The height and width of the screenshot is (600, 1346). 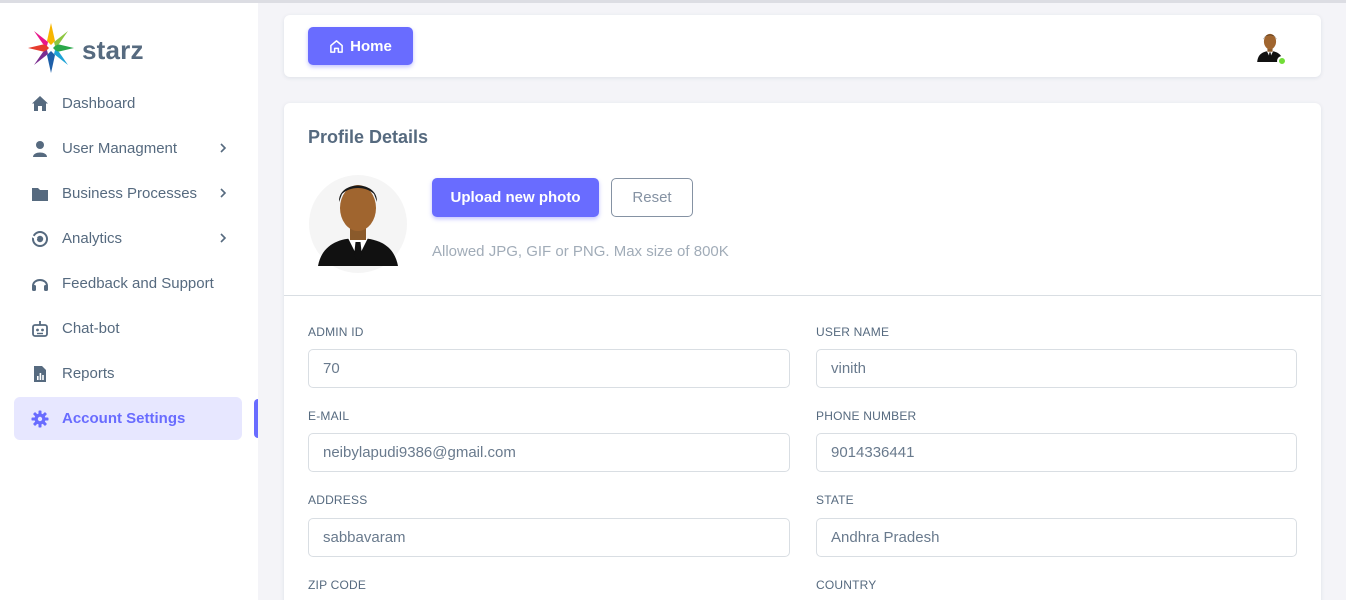 What do you see at coordinates (99, 103) in the screenshot?
I see `sidebar-item-label: Dashboard` at bounding box center [99, 103].